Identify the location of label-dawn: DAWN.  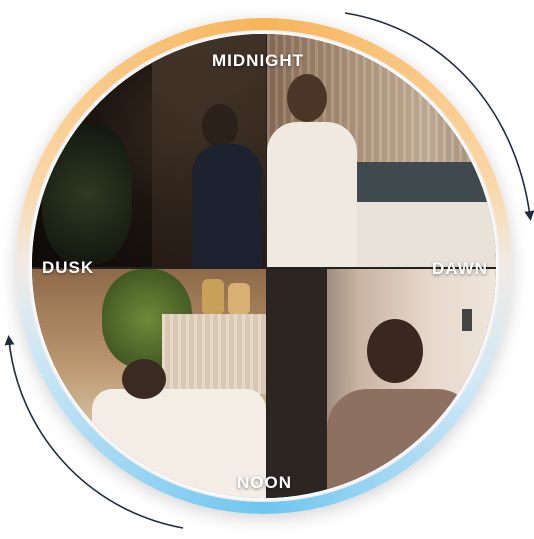
(460, 268).